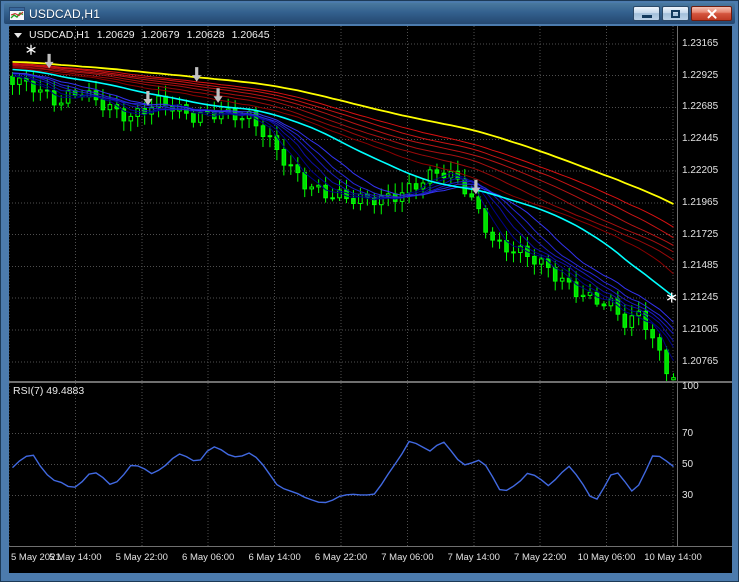  I want to click on price-tick-label: 1.22205, so click(700, 171).